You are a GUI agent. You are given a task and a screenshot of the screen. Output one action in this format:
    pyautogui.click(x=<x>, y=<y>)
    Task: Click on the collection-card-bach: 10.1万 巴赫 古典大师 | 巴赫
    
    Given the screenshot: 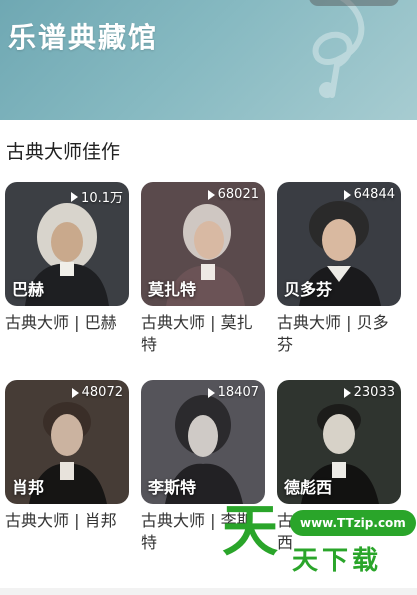 What is the action you would take?
    pyautogui.click(x=67, y=258)
    